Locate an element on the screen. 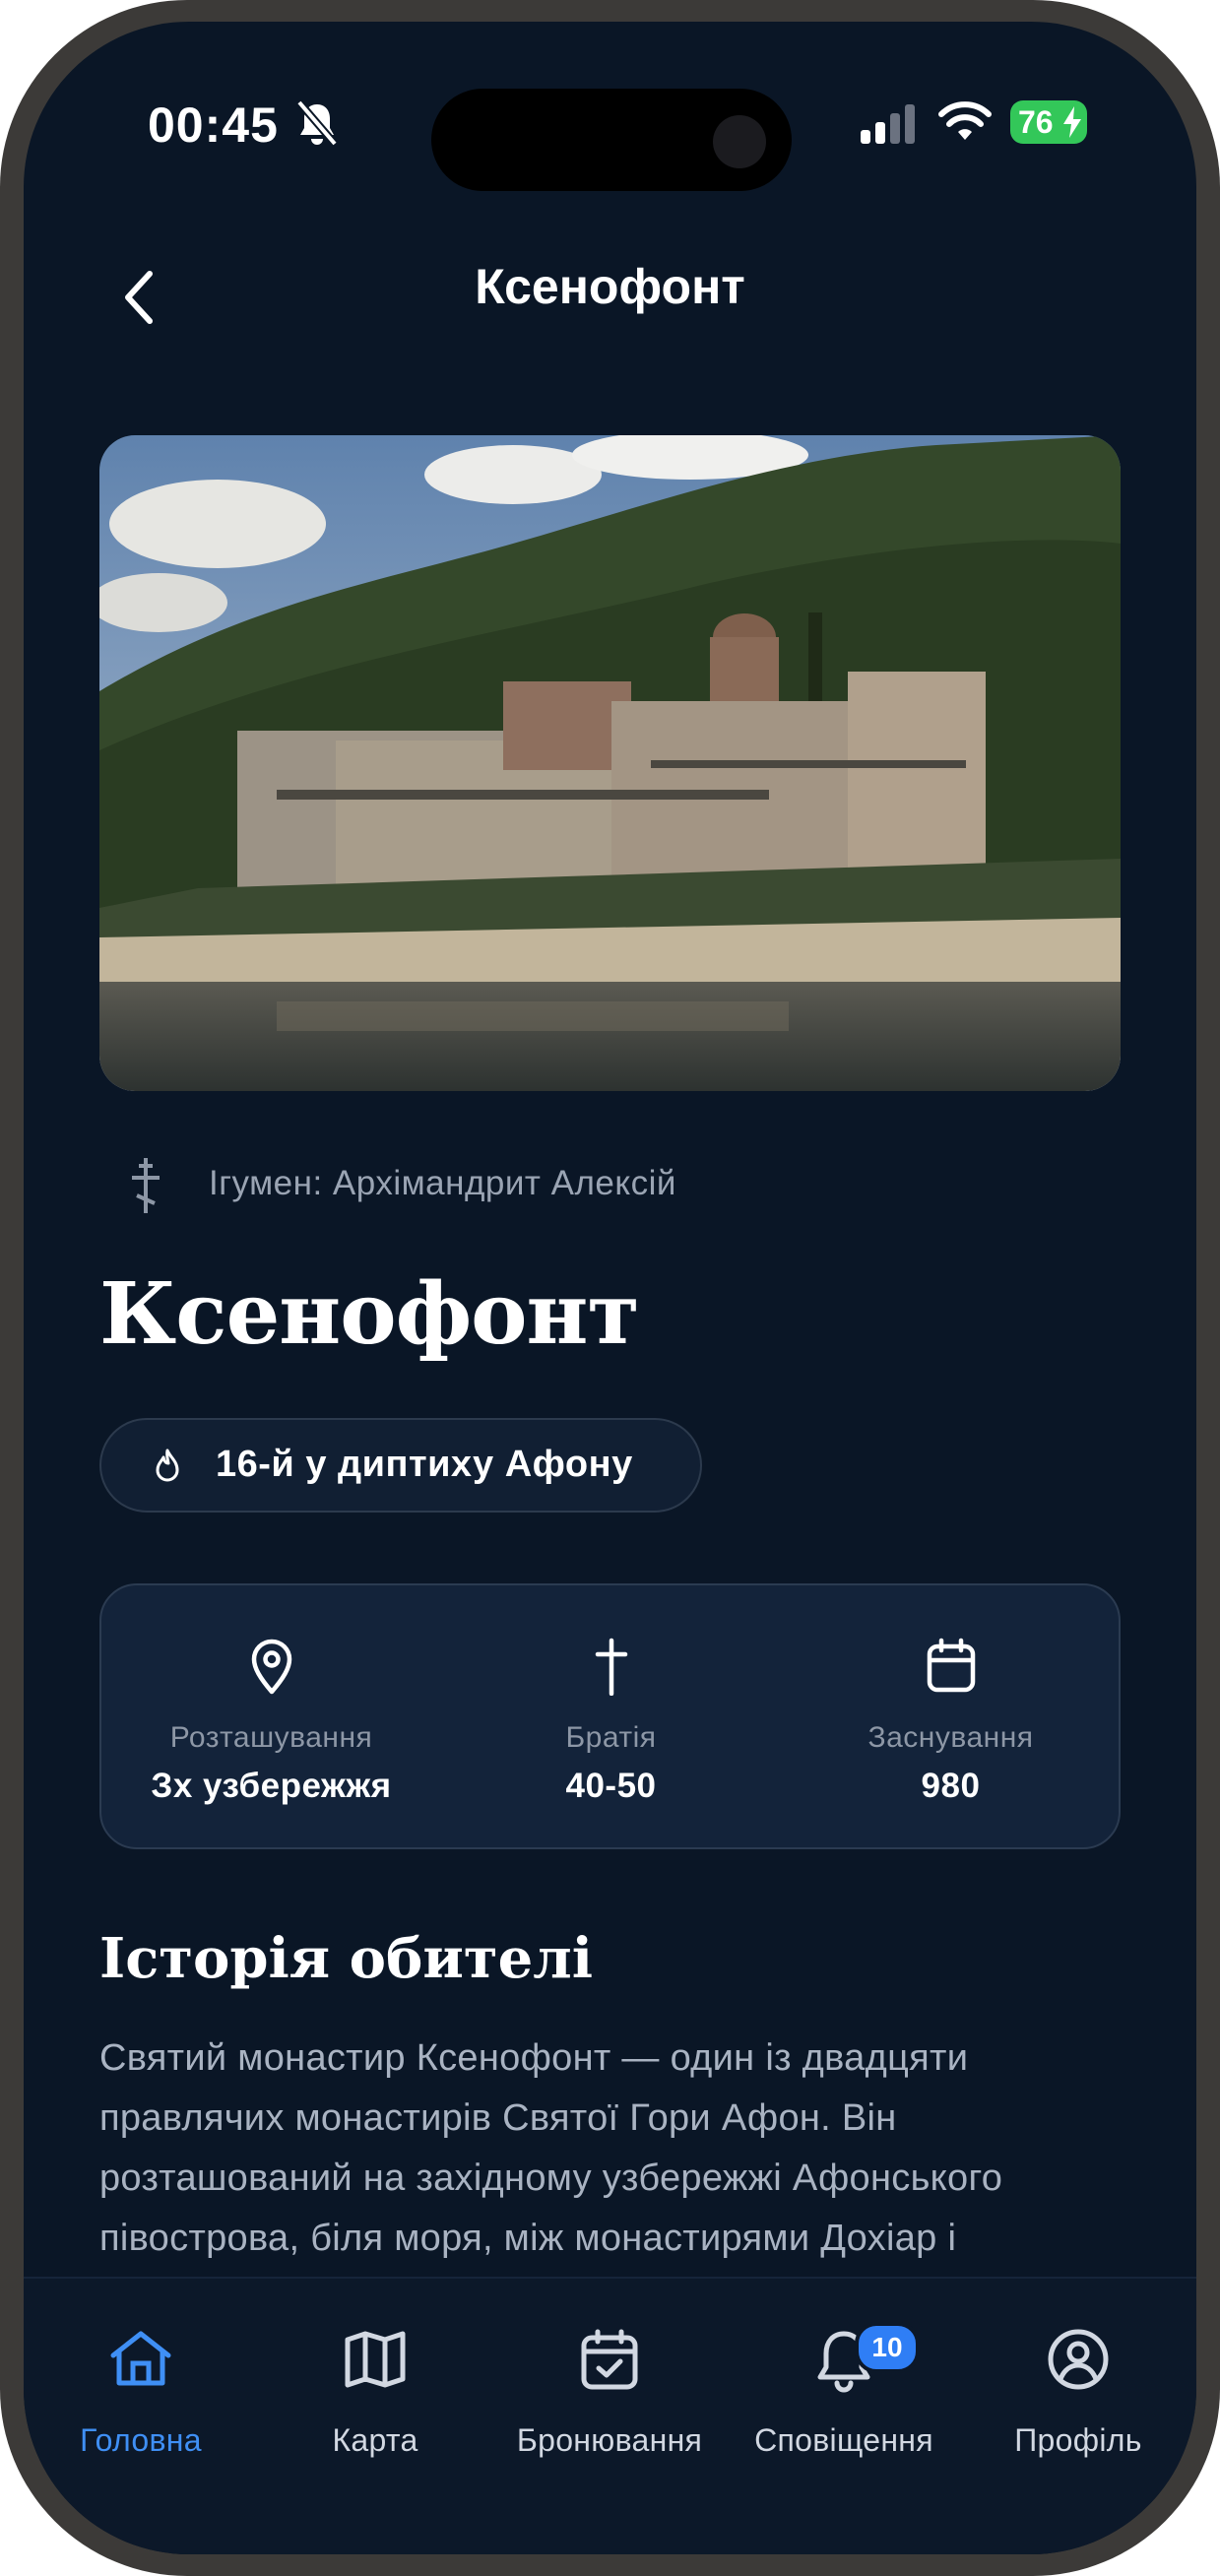 The width and height of the screenshot is (1220, 2576). diptych-badge: 16-й у диптиху Афону is located at coordinates (400, 1465).